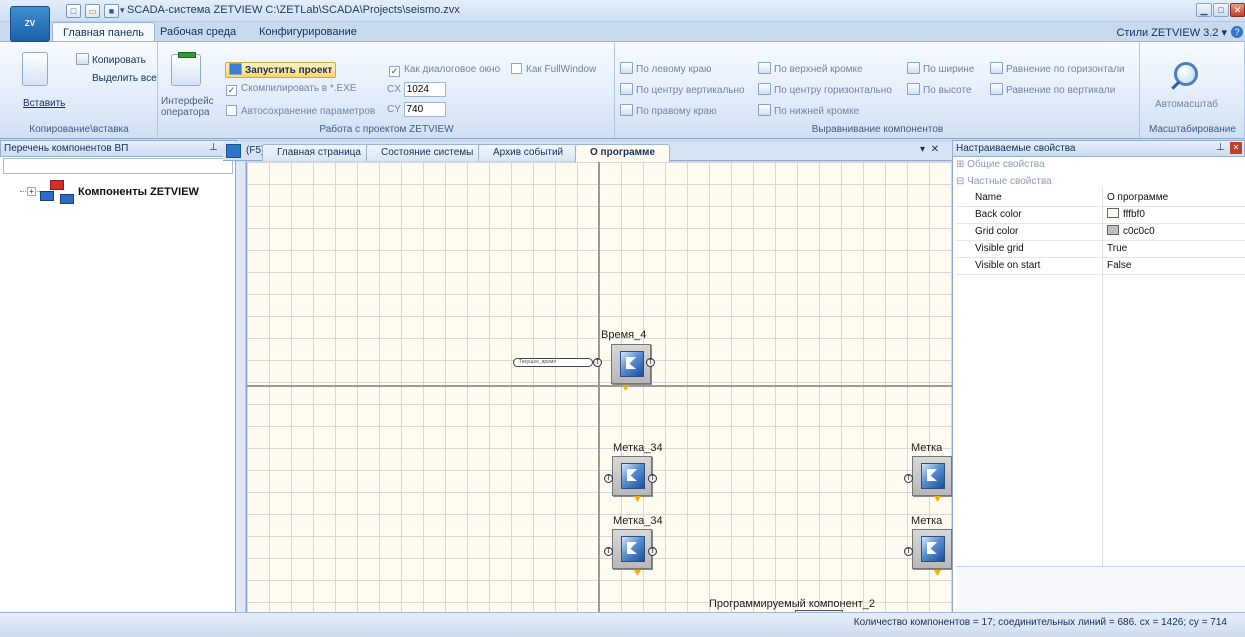  Describe the element at coordinates (1057, 70) in the screenshot. I see `even-horizontal-button: Равнение по горизонтали` at that location.